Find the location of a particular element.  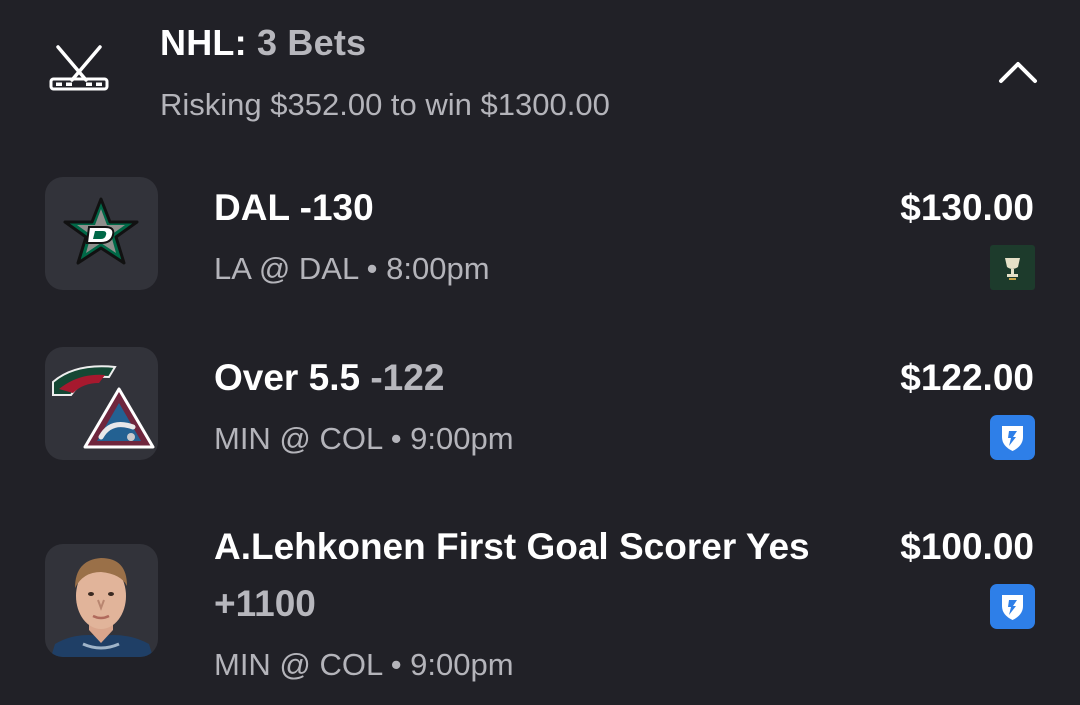

wager-amount: $122.00 is located at coordinates (967, 377).